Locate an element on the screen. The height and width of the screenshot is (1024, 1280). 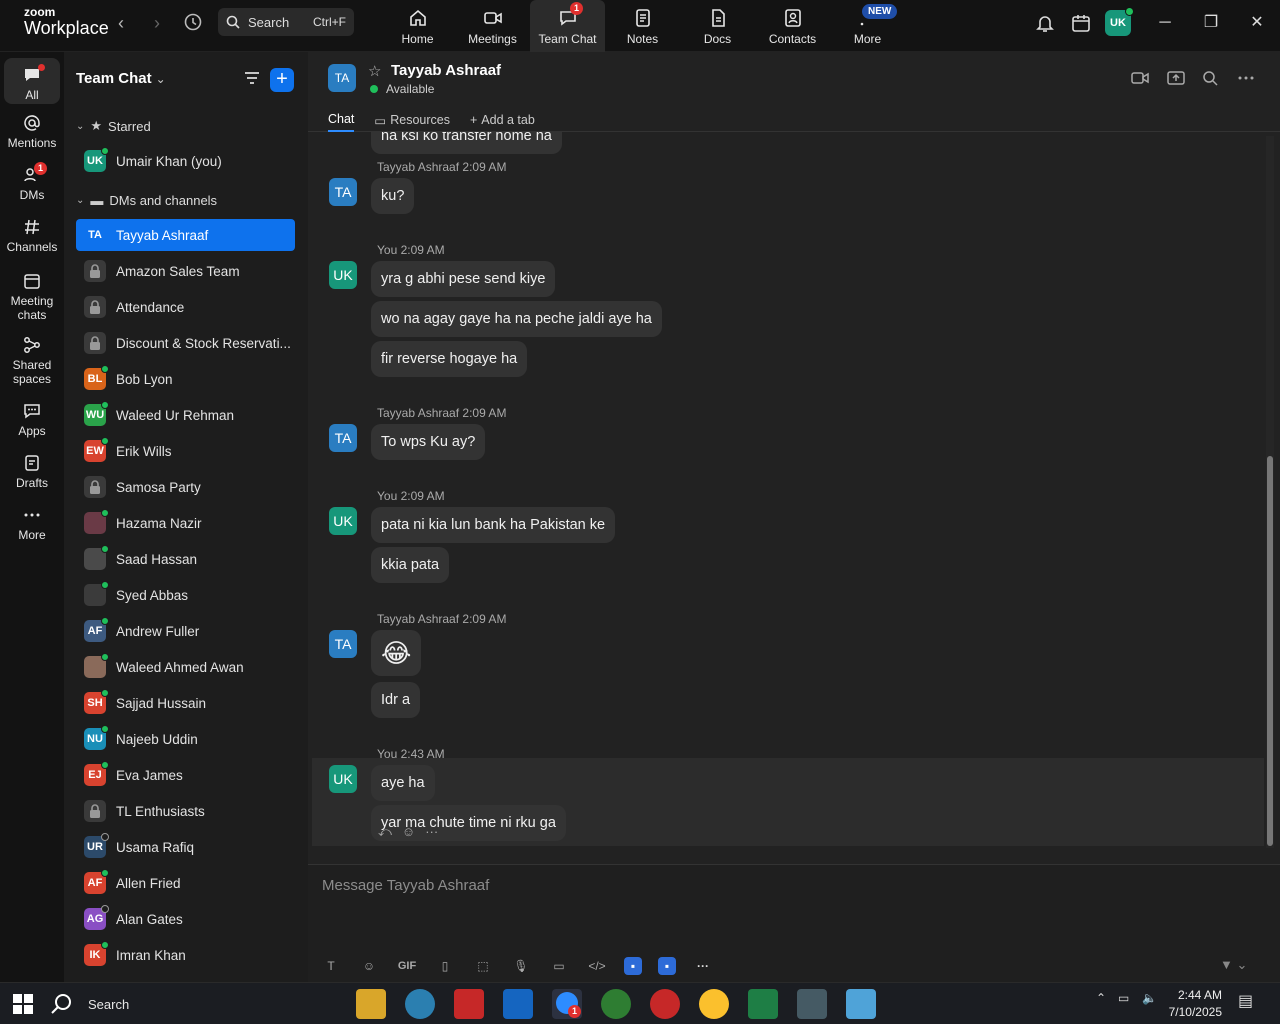
rail-all: All is located at coordinates (32, 81).